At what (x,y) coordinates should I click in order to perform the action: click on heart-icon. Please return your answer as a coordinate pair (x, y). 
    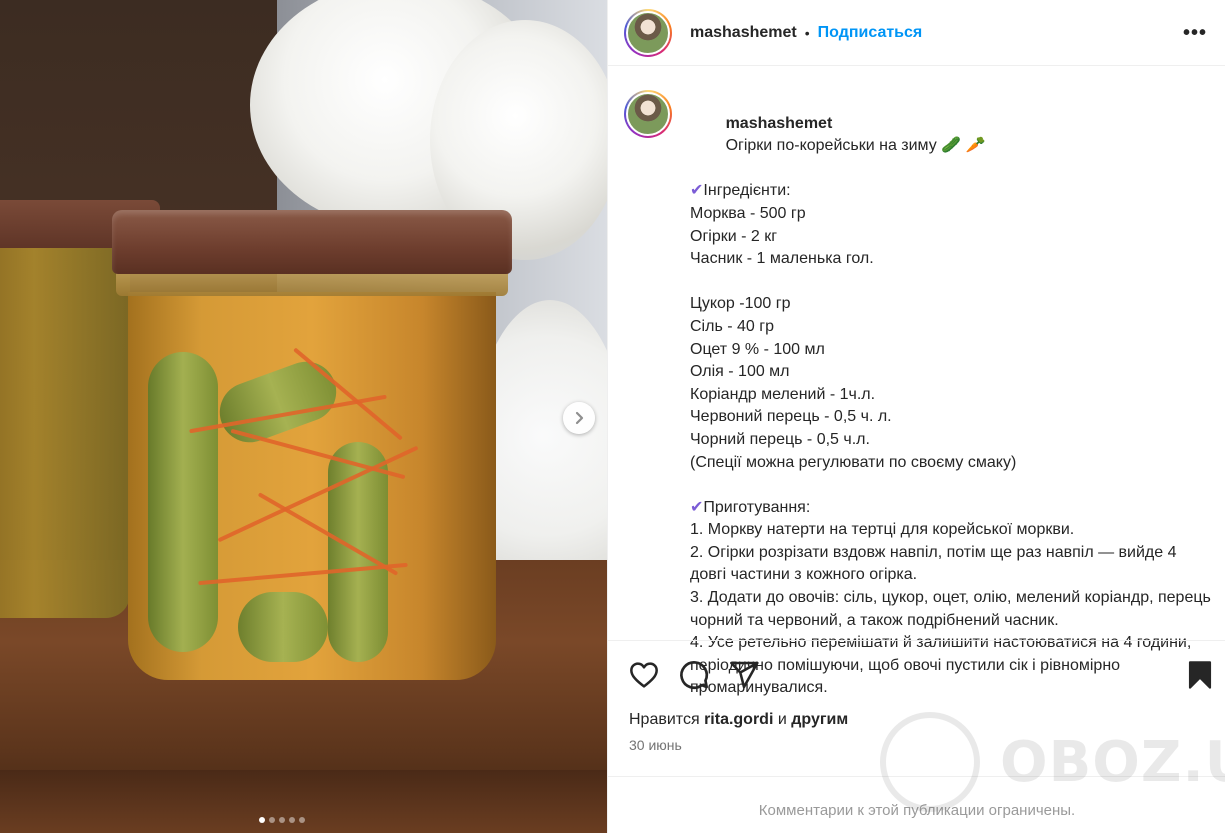
    Looking at the image, I should click on (644, 675).